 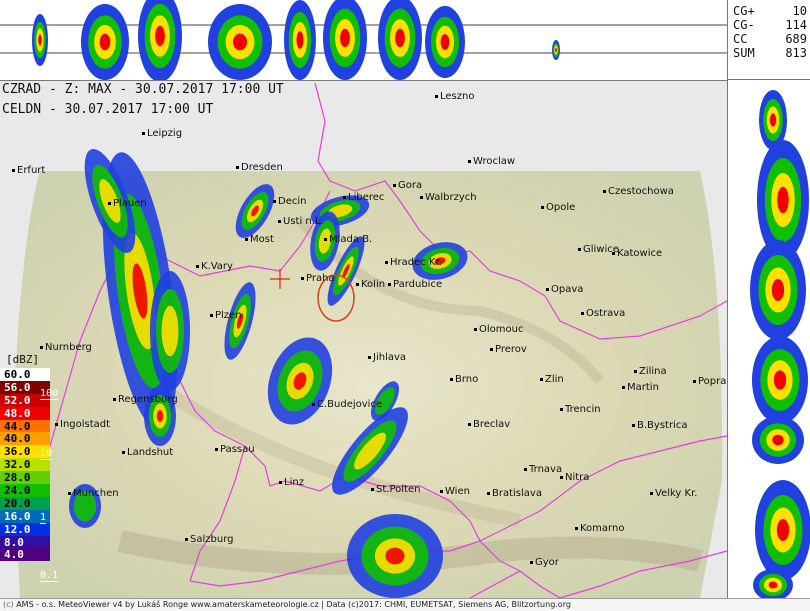 What do you see at coordinates (214, 266) in the screenshot?
I see `city-label: K.Vary` at bounding box center [214, 266].